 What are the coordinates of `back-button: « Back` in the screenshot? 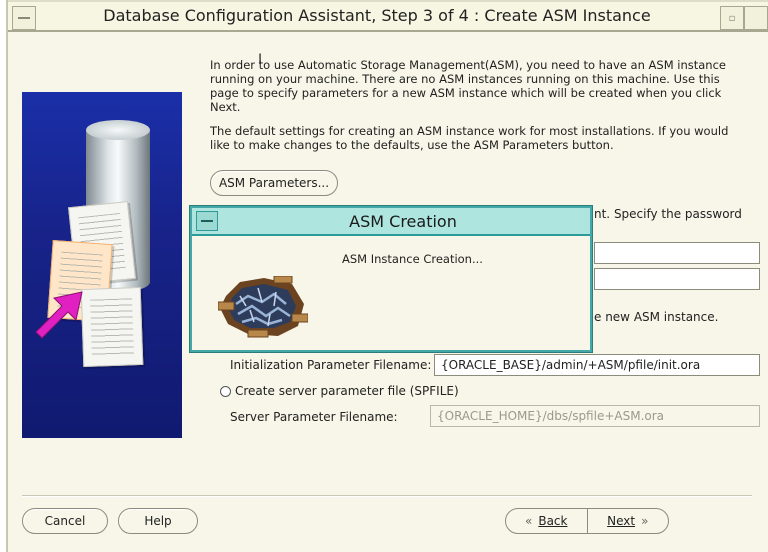 It's located at (546, 521).